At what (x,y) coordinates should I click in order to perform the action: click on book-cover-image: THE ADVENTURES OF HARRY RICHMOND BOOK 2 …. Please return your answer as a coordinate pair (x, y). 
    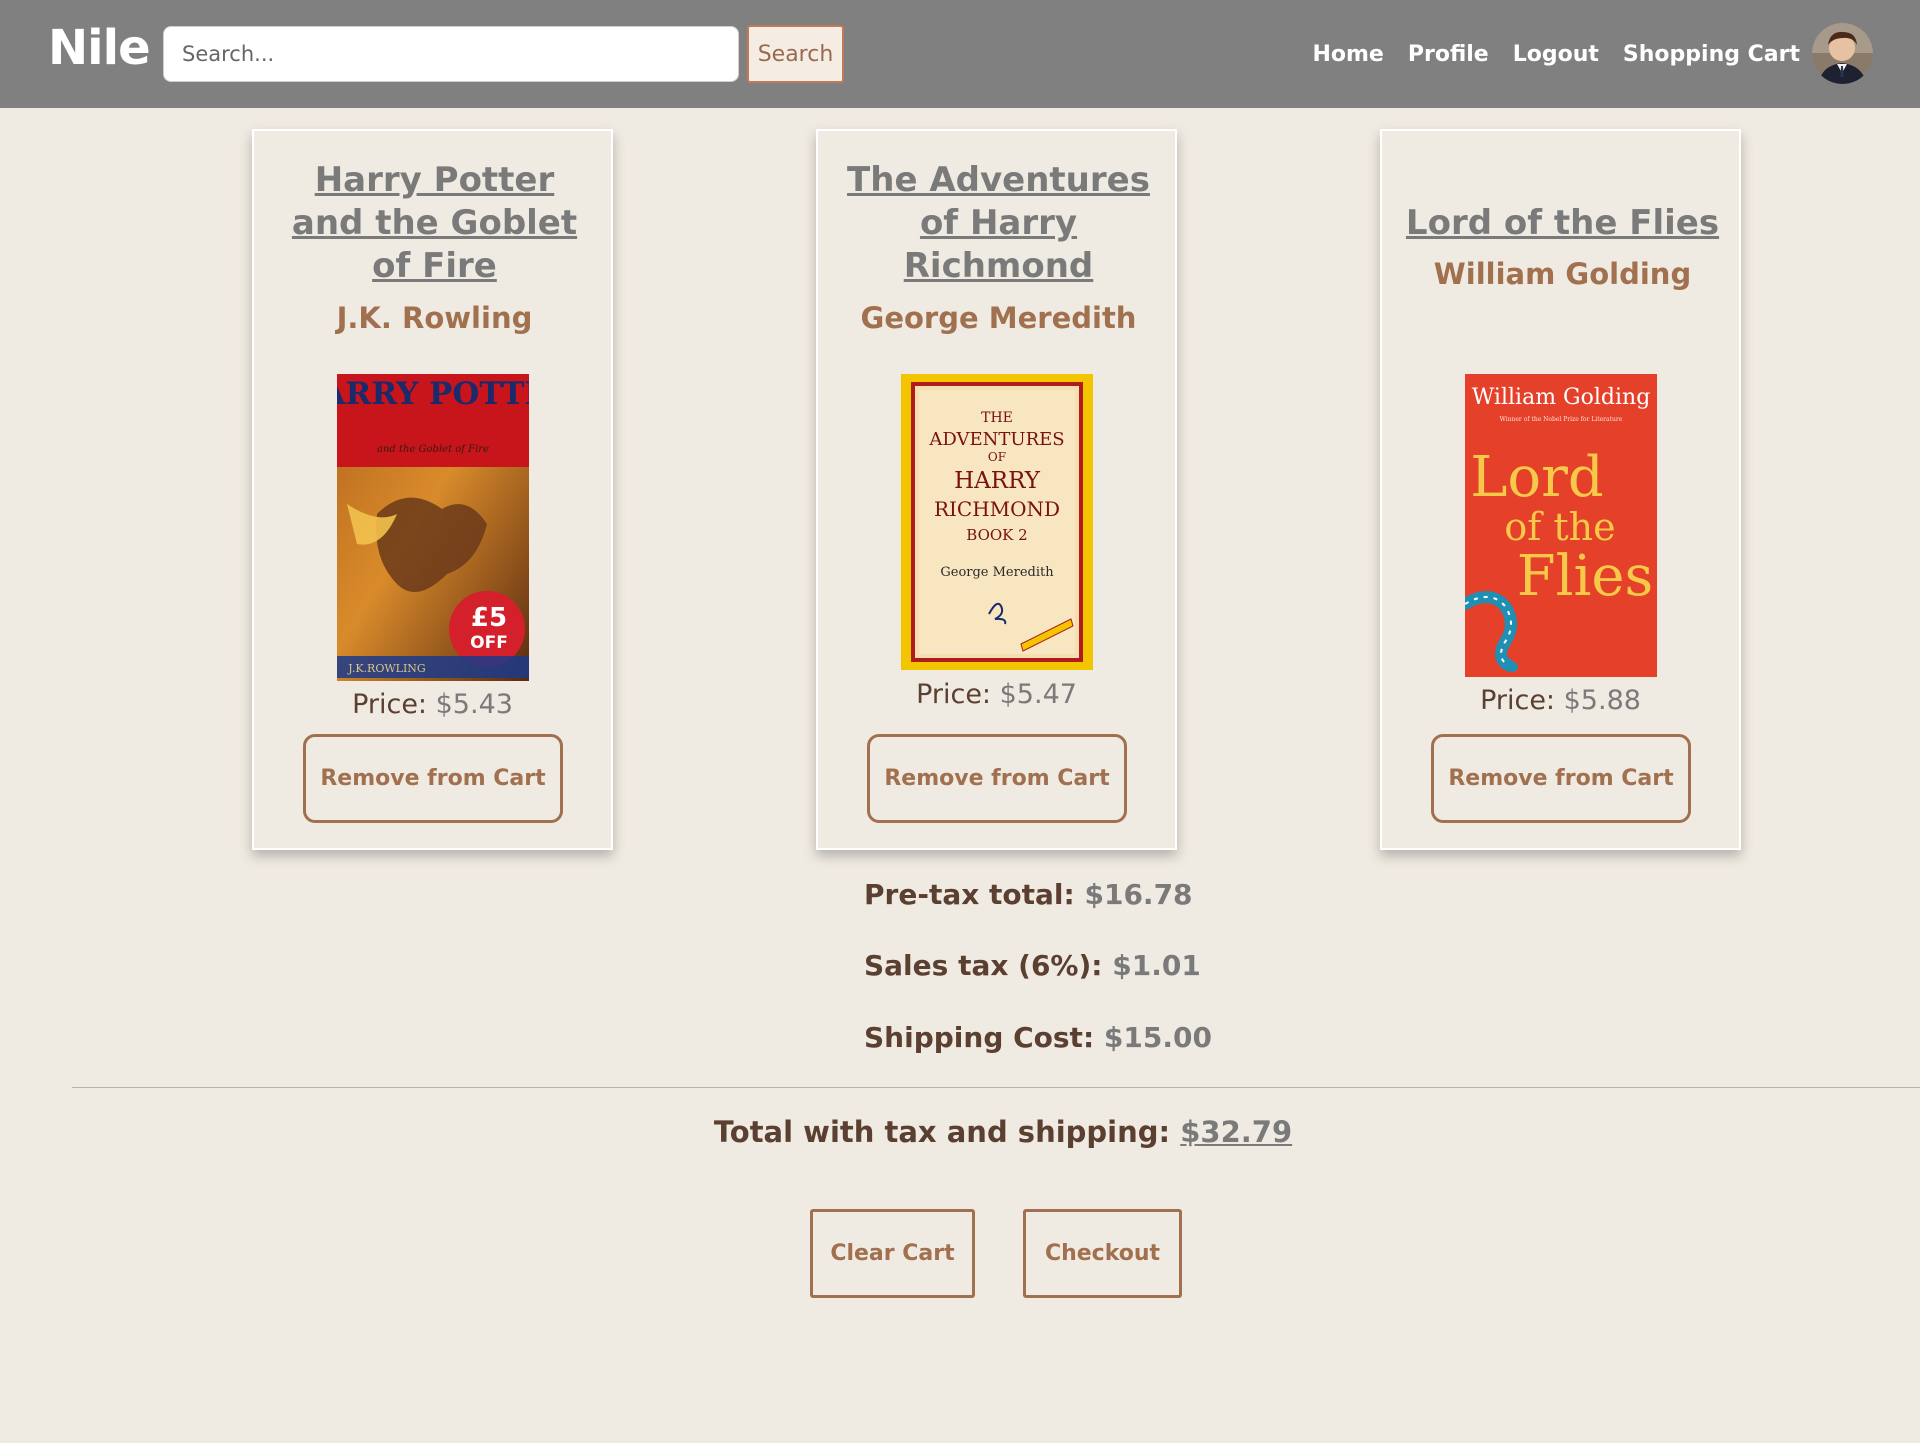
    Looking at the image, I should click on (997, 522).